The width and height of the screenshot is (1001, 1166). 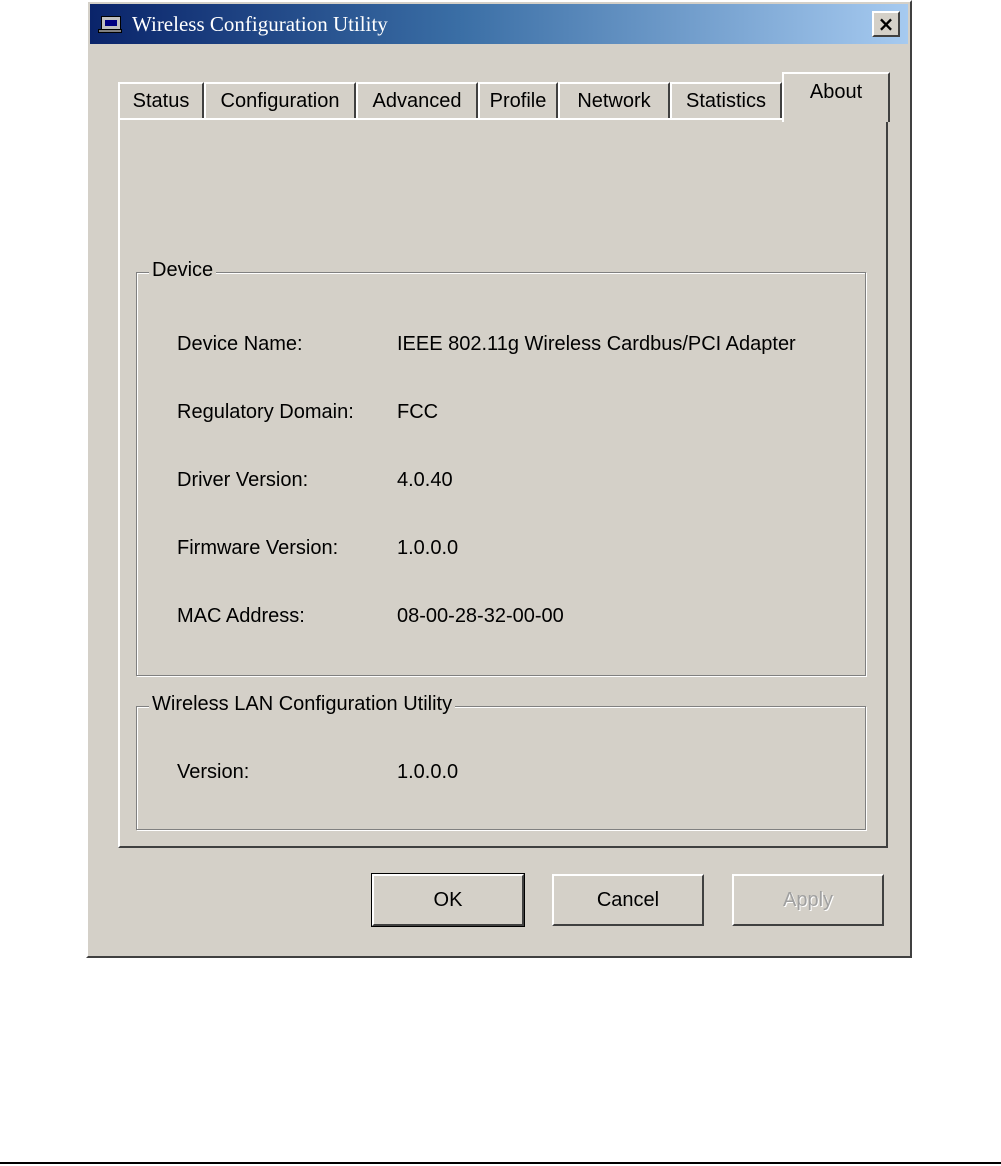 What do you see at coordinates (518, 101) in the screenshot?
I see `tab-profile: Profile` at bounding box center [518, 101].